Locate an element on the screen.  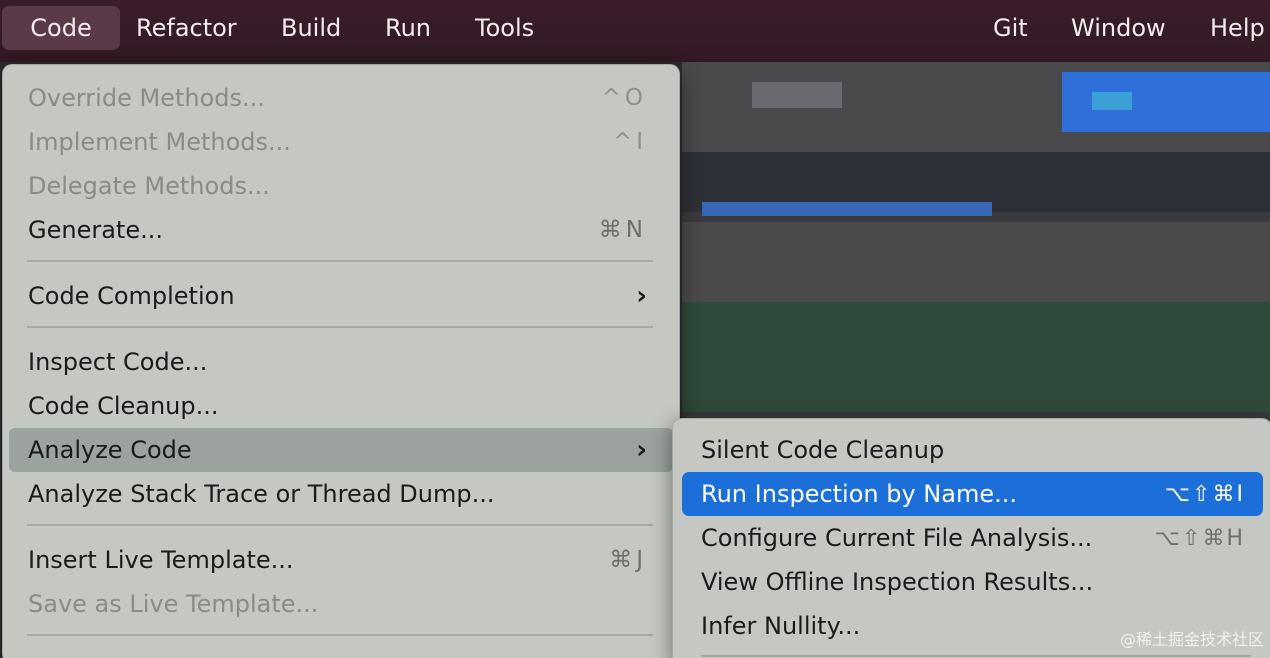
submenu-item-configure-file-analysis: Configure Current File Analysis... ⌥⇧⌘H is located at coordinates (972, 538).